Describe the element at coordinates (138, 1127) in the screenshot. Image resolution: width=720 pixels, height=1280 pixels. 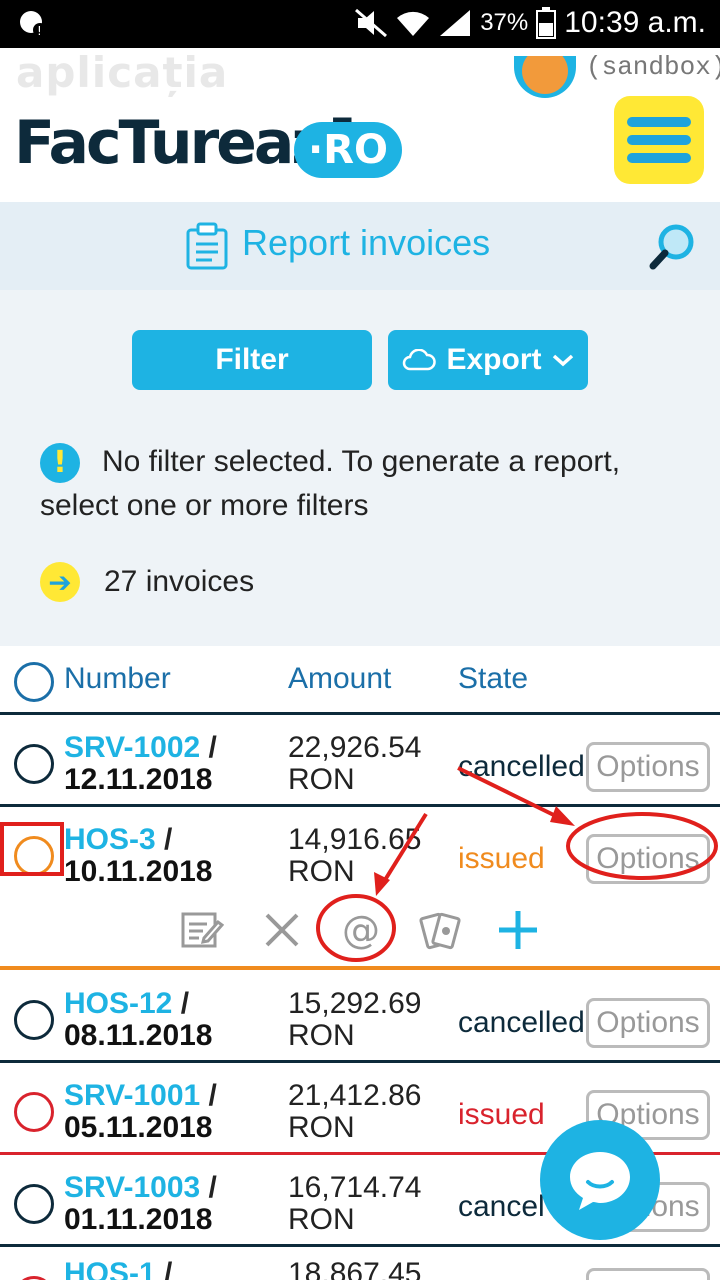
I see `invoice-date: 05.11.2018` at that location.